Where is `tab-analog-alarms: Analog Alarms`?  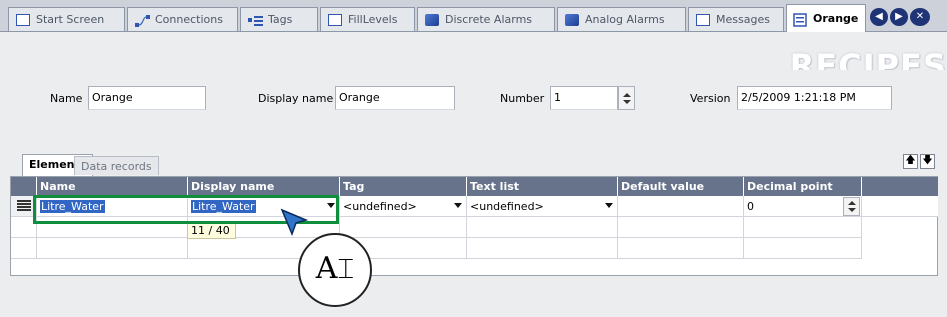
tab-analog-alarms: Analog Alarms is located at coordinates (621, 19).